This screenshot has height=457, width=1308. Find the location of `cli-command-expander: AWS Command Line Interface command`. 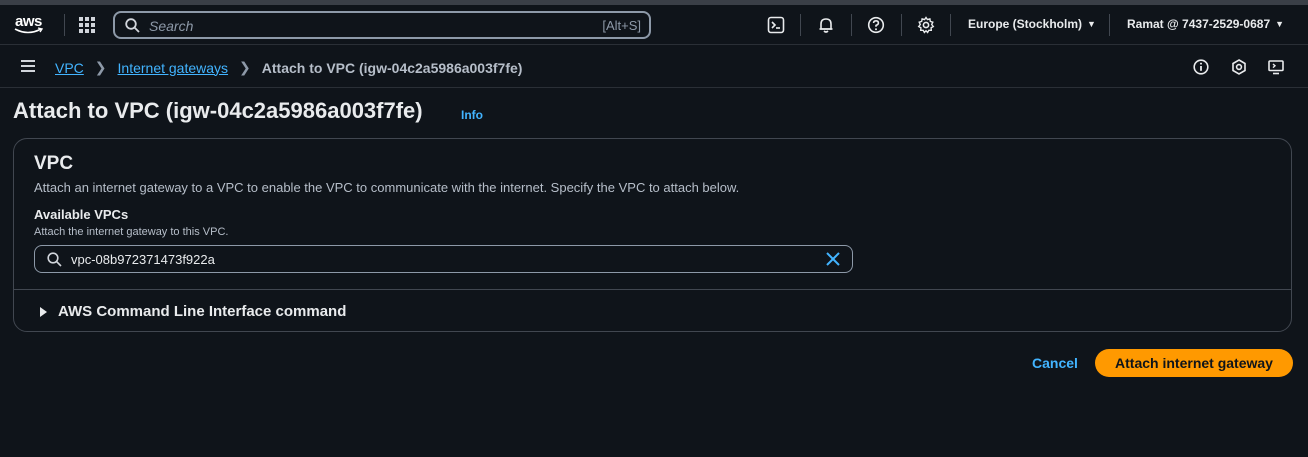

cli-command-expander: AWS Command Line Interface command is located at coordinates (193, 311).